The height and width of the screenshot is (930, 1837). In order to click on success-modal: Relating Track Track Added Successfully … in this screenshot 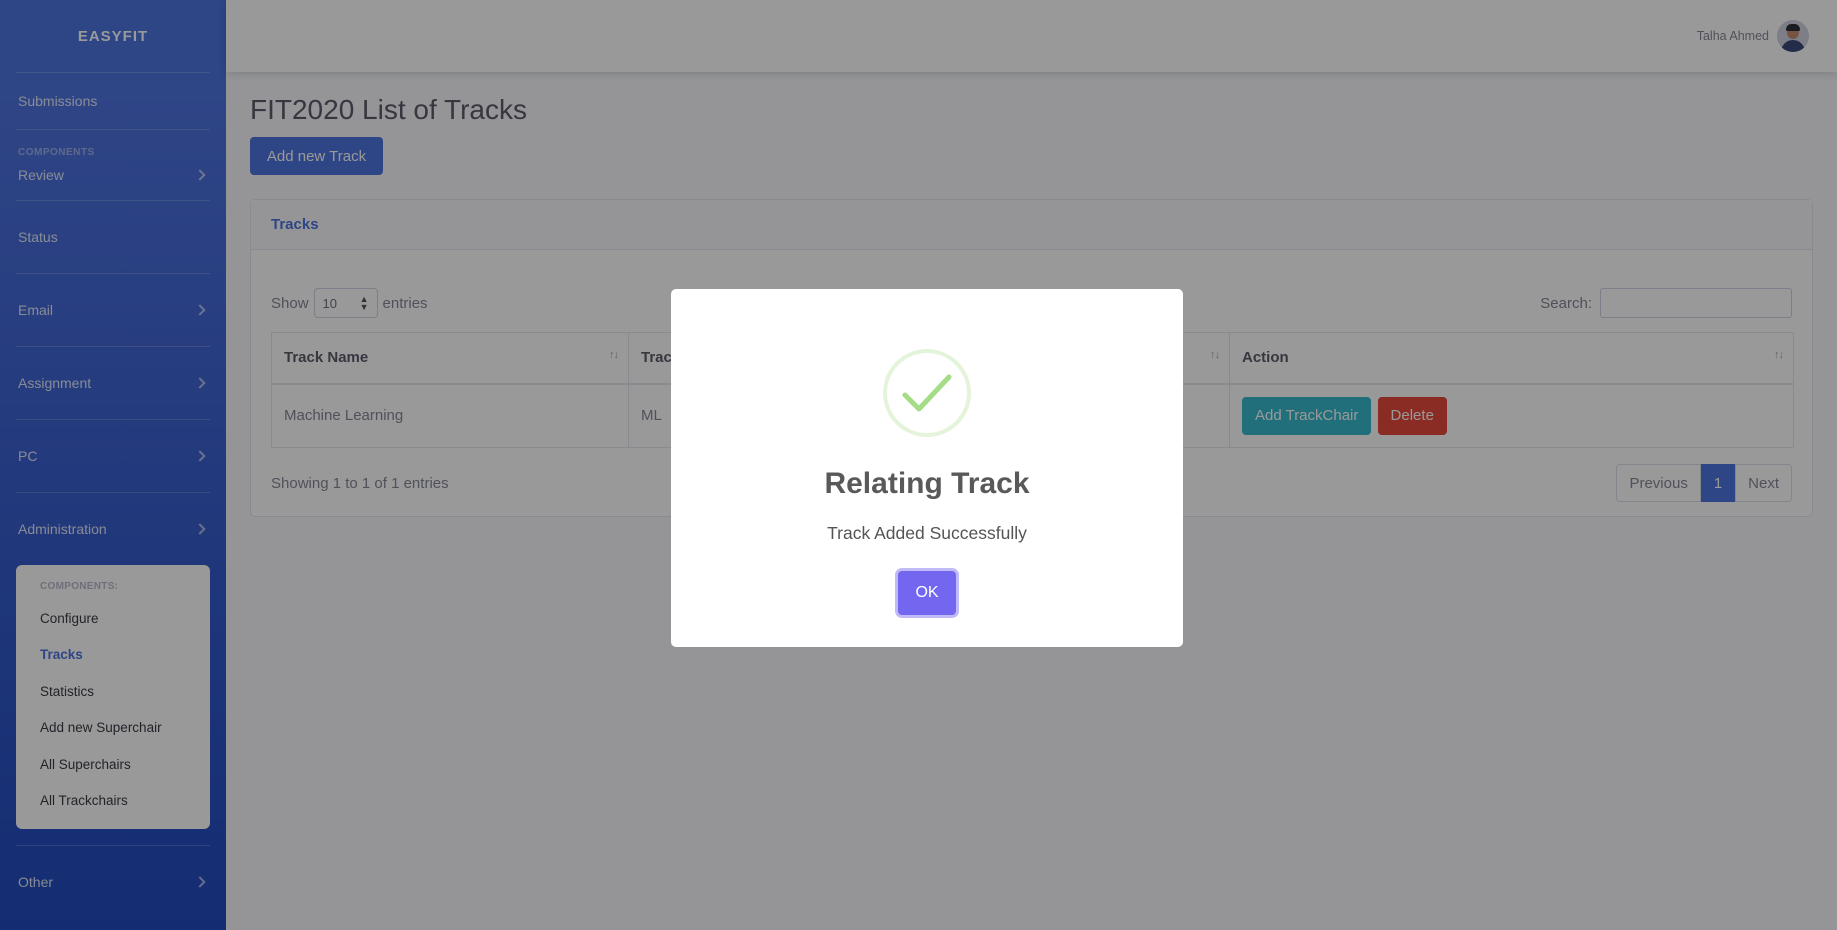, I will do `click(927, 468)`.